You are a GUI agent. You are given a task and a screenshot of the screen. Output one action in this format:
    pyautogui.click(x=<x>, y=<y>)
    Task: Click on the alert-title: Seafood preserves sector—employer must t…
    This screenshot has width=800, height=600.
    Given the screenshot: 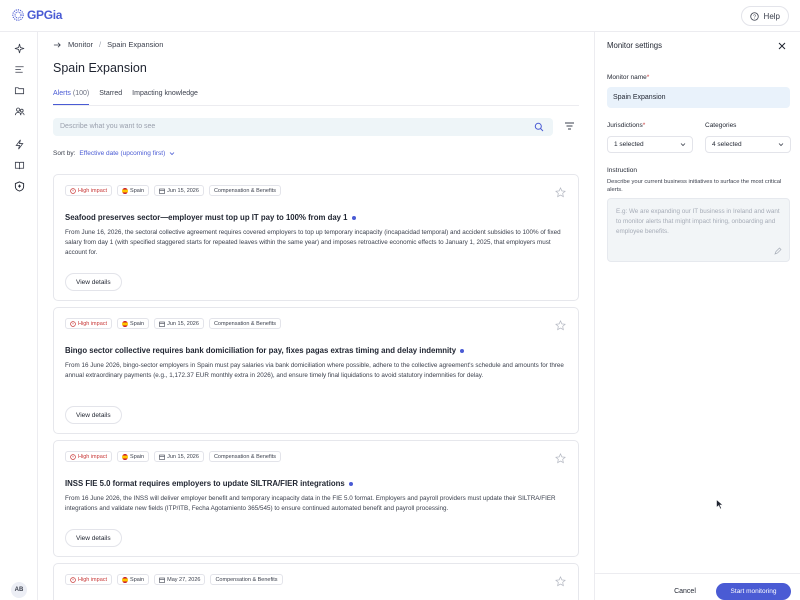 What is the action you would take?
    pyautogui.click(x=210, y=217)
    